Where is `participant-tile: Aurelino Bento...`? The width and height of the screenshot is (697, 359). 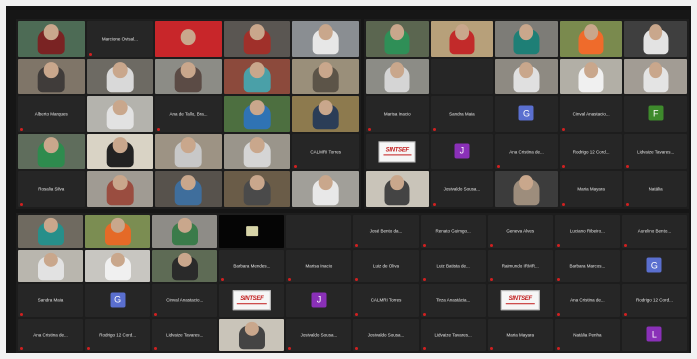
participant-tile: Aurelino Bento... is located at coordinates (654, 231).